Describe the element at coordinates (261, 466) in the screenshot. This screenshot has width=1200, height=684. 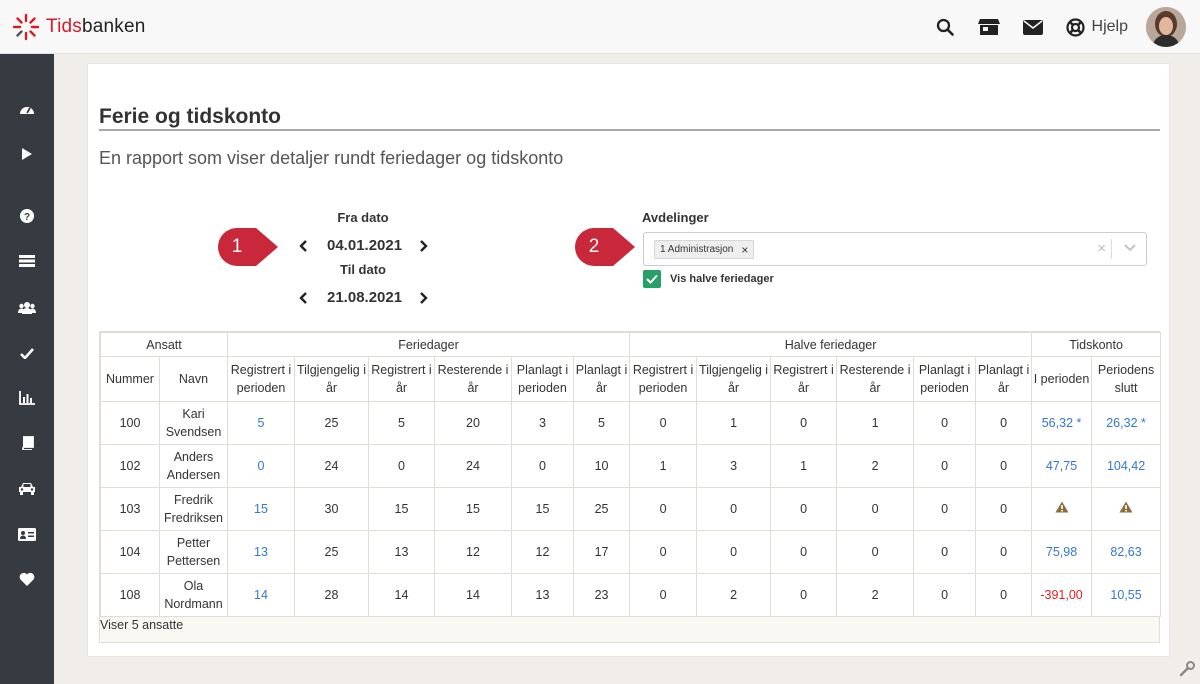
I see `cell-link: 0` at that location.